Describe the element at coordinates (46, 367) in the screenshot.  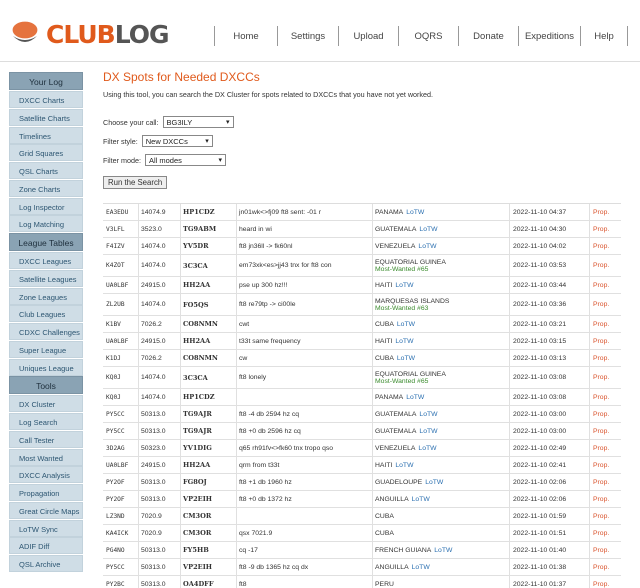
I see `sidebar-item-uniques-league: Uniques League` at that location.